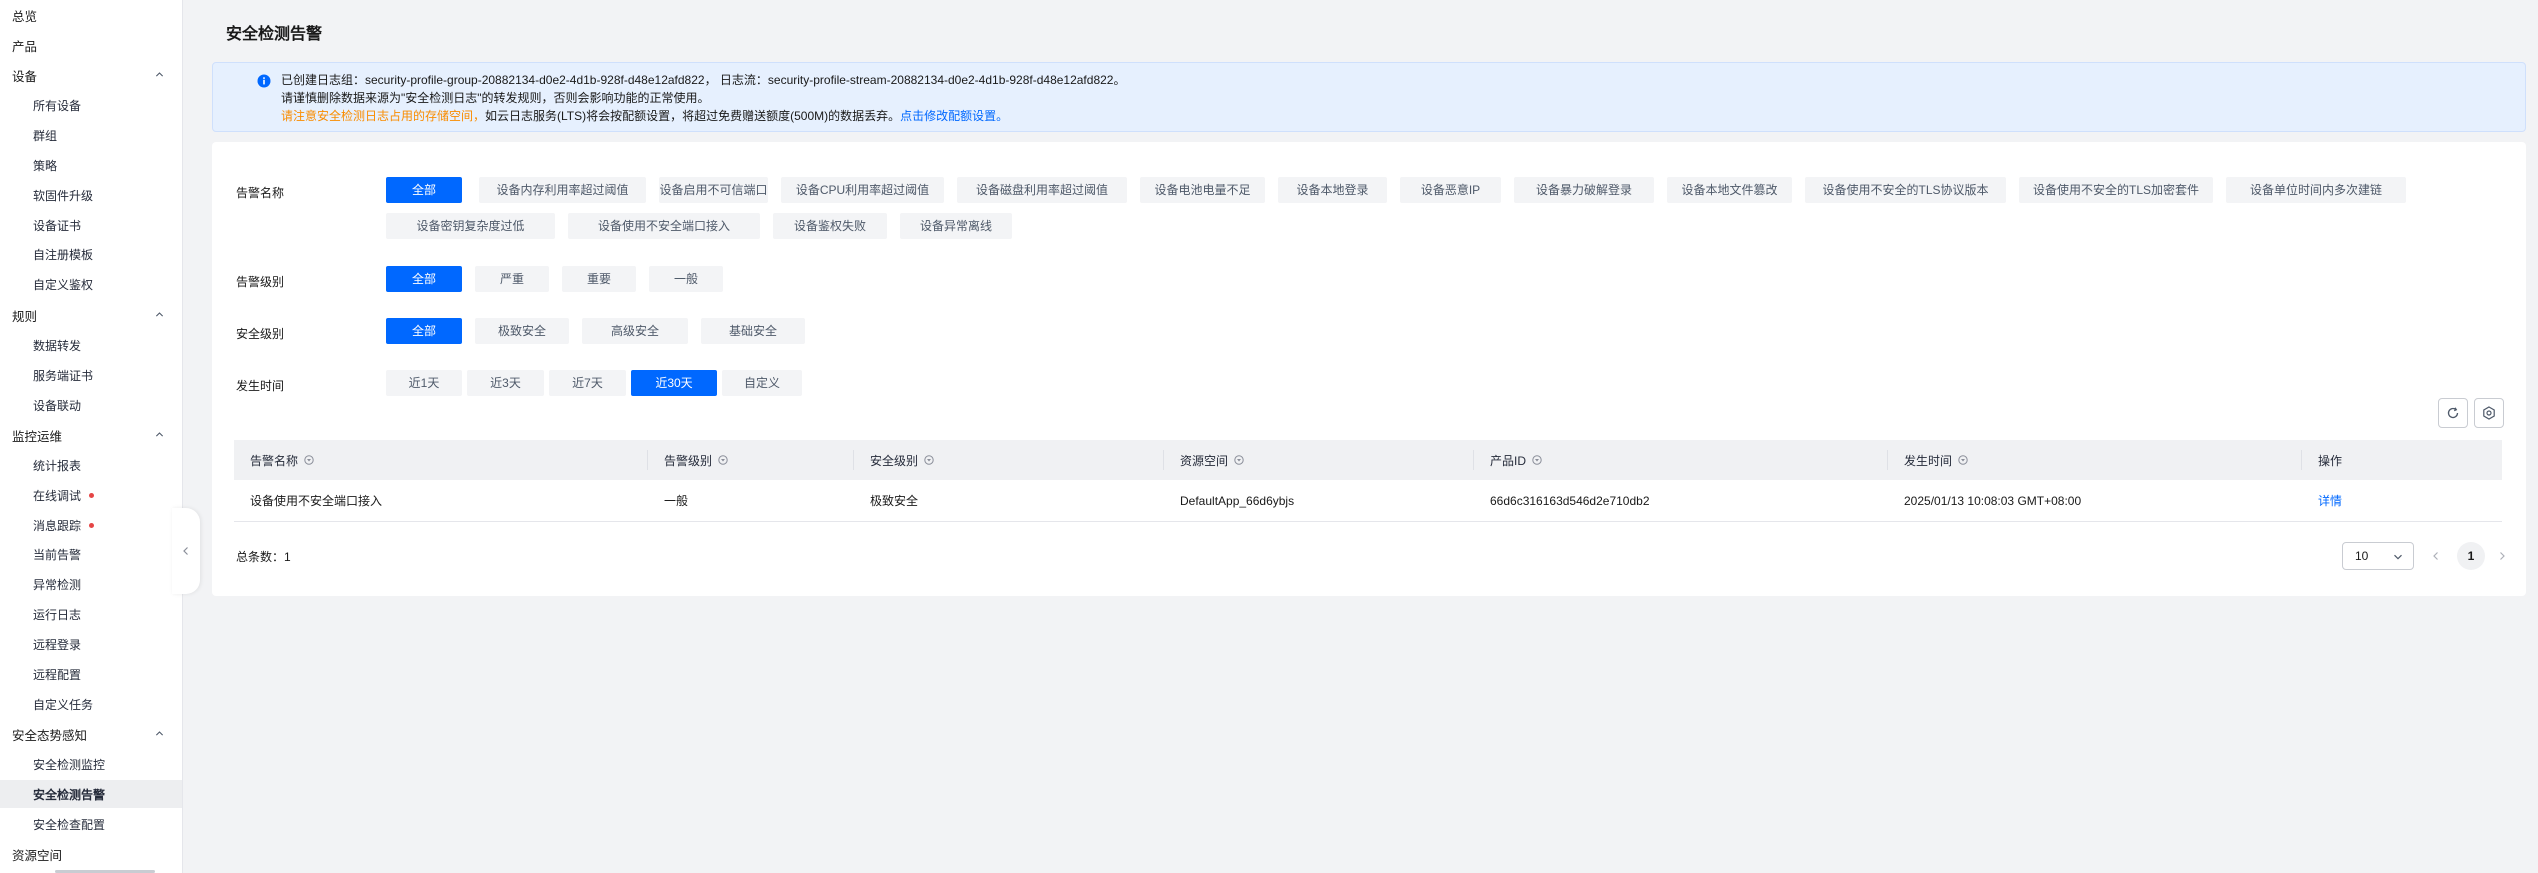 The image size is (2538, 873). What do you see at coordinates (954, 116) in the screenshot?
I see `modify-quota-link: 点击修改配额设置。` at bounding box center [954, 116].